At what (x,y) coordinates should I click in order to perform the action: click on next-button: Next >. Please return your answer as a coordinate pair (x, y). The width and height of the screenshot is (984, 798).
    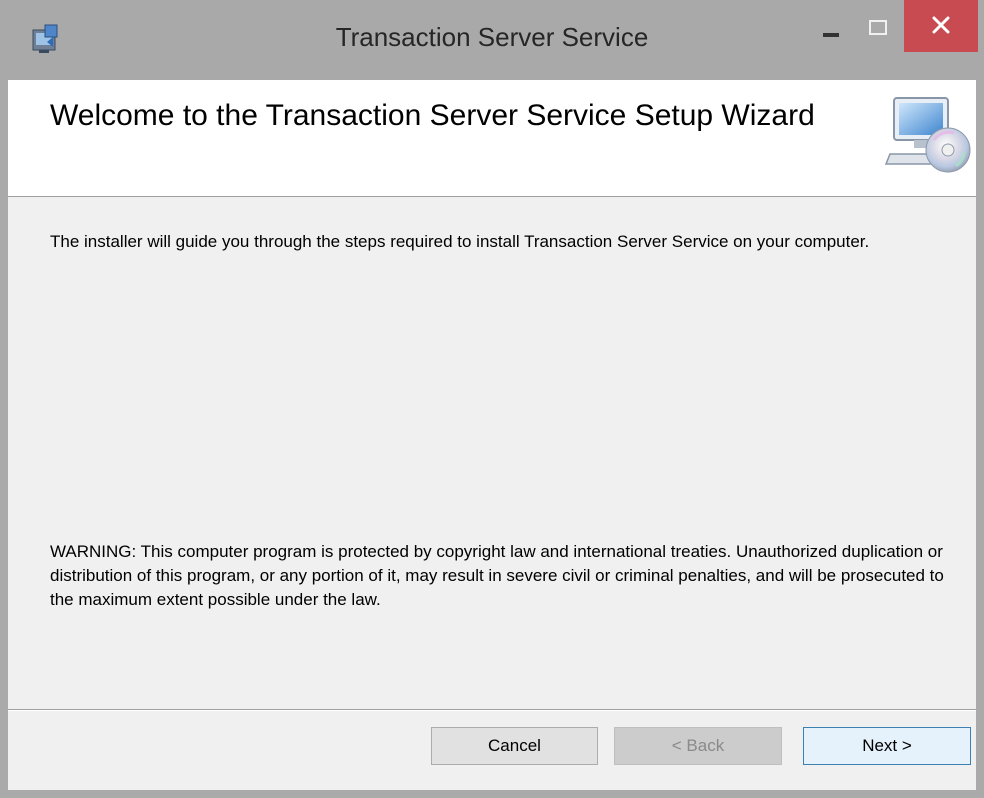
    Looking at the image, I should click on (887, 746).